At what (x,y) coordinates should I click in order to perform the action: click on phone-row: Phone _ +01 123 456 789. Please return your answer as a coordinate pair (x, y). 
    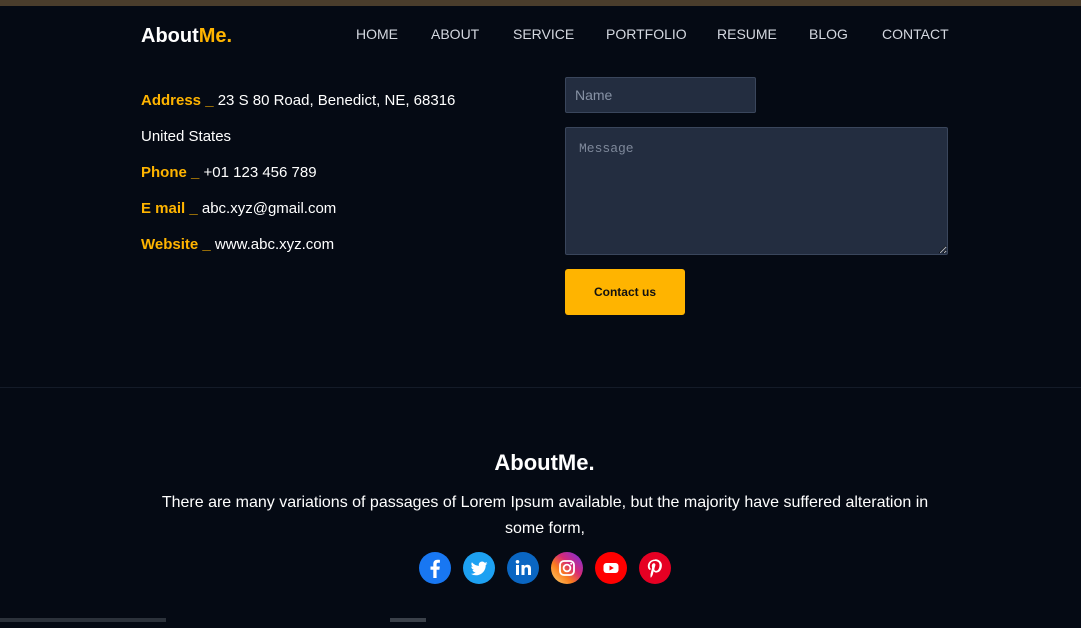
    Looking at the image, I should click on (229, 173).